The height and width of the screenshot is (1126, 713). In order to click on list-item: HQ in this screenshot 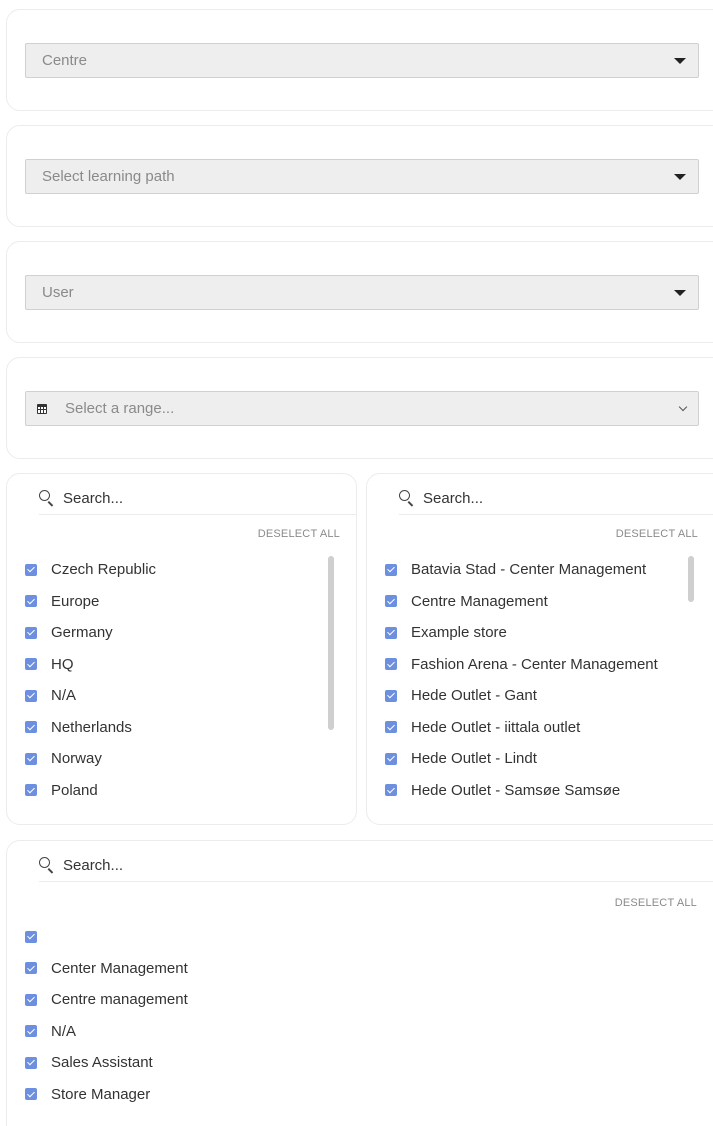, I will do `click(90, 665)`.